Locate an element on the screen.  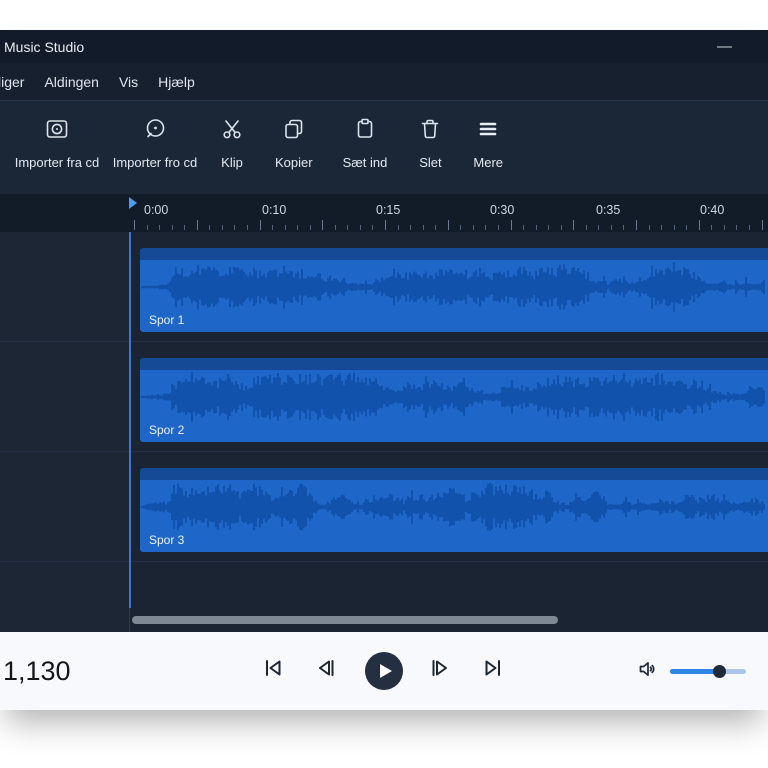
ruler-label: 0:40 is located at coordinates (712, 210).